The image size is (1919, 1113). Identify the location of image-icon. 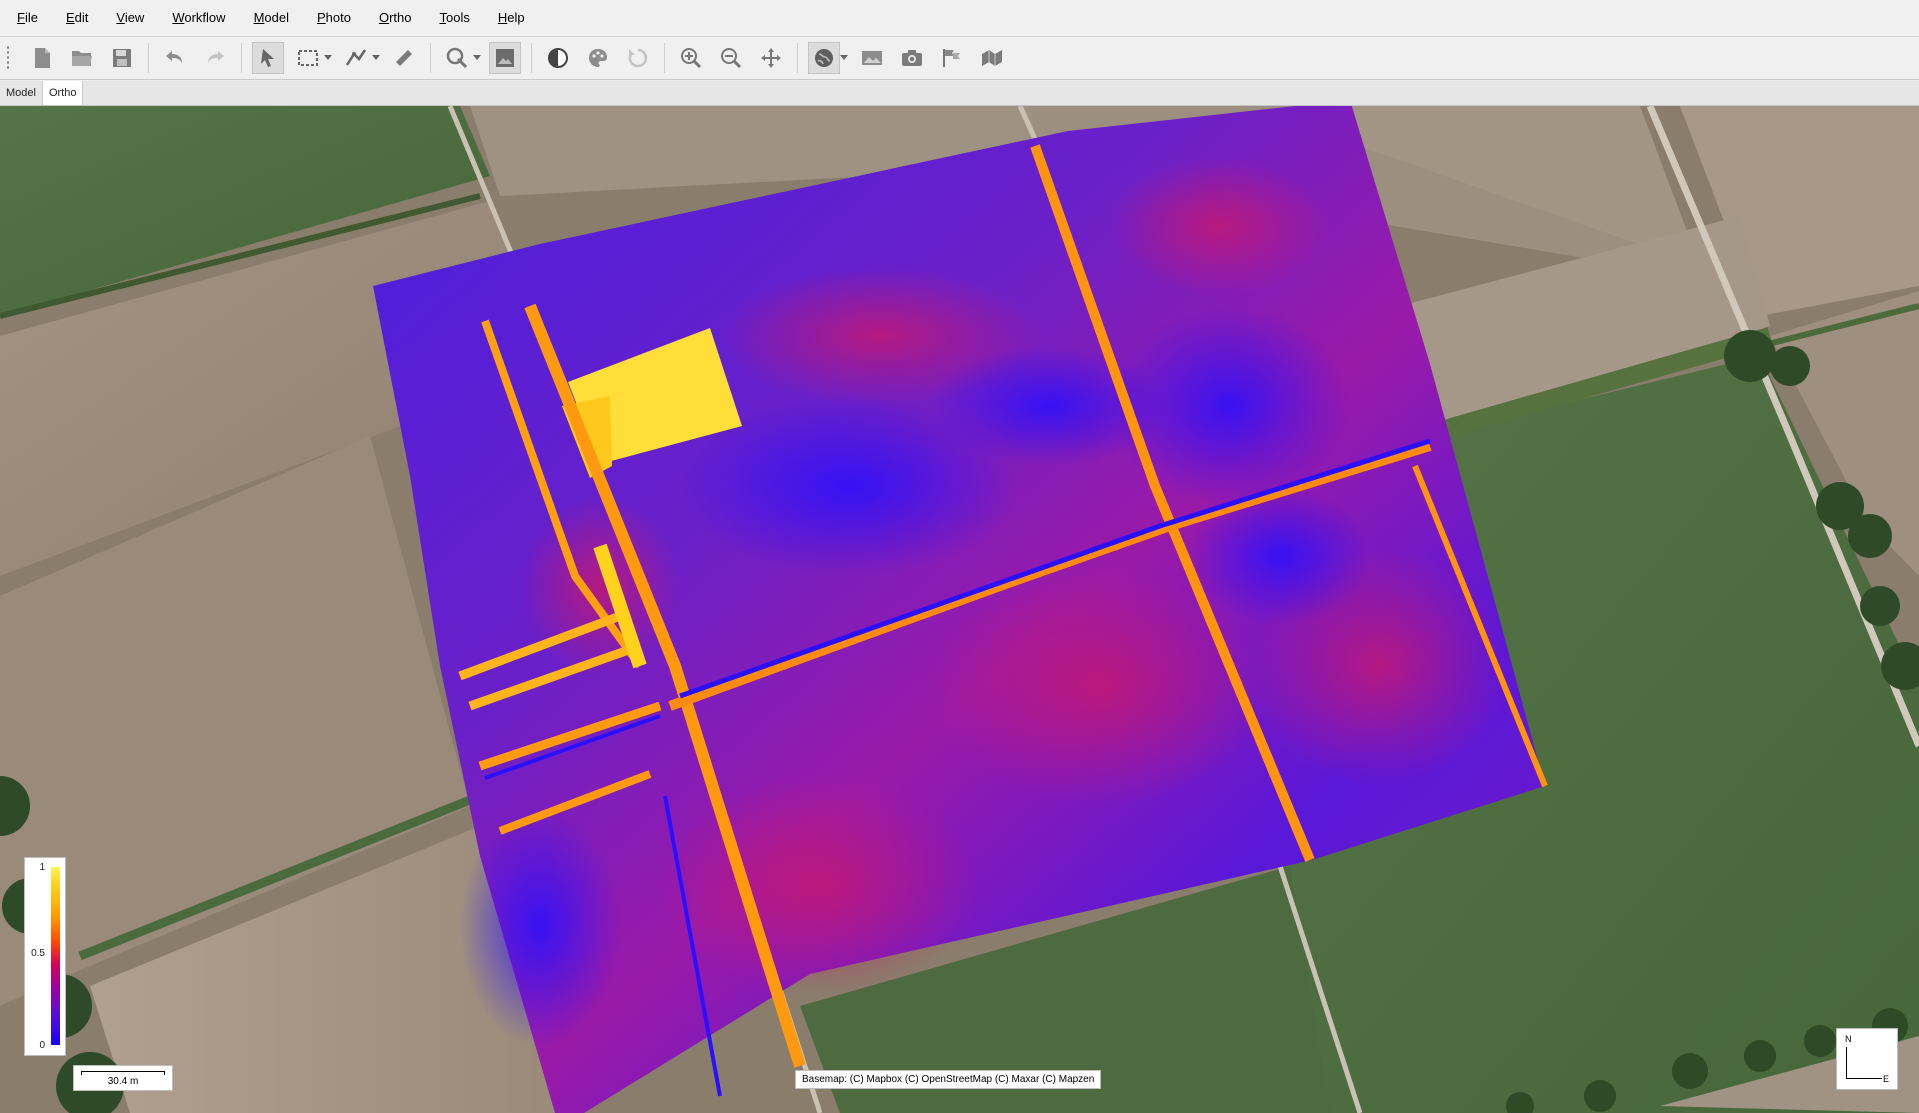
(872, 58).